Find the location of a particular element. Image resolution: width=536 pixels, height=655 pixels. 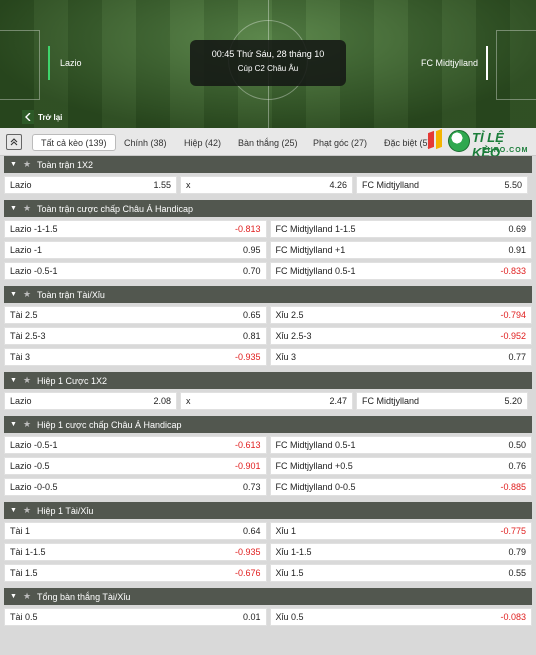

odds-cell: x 4.26 is located at coordinates (266, 185).